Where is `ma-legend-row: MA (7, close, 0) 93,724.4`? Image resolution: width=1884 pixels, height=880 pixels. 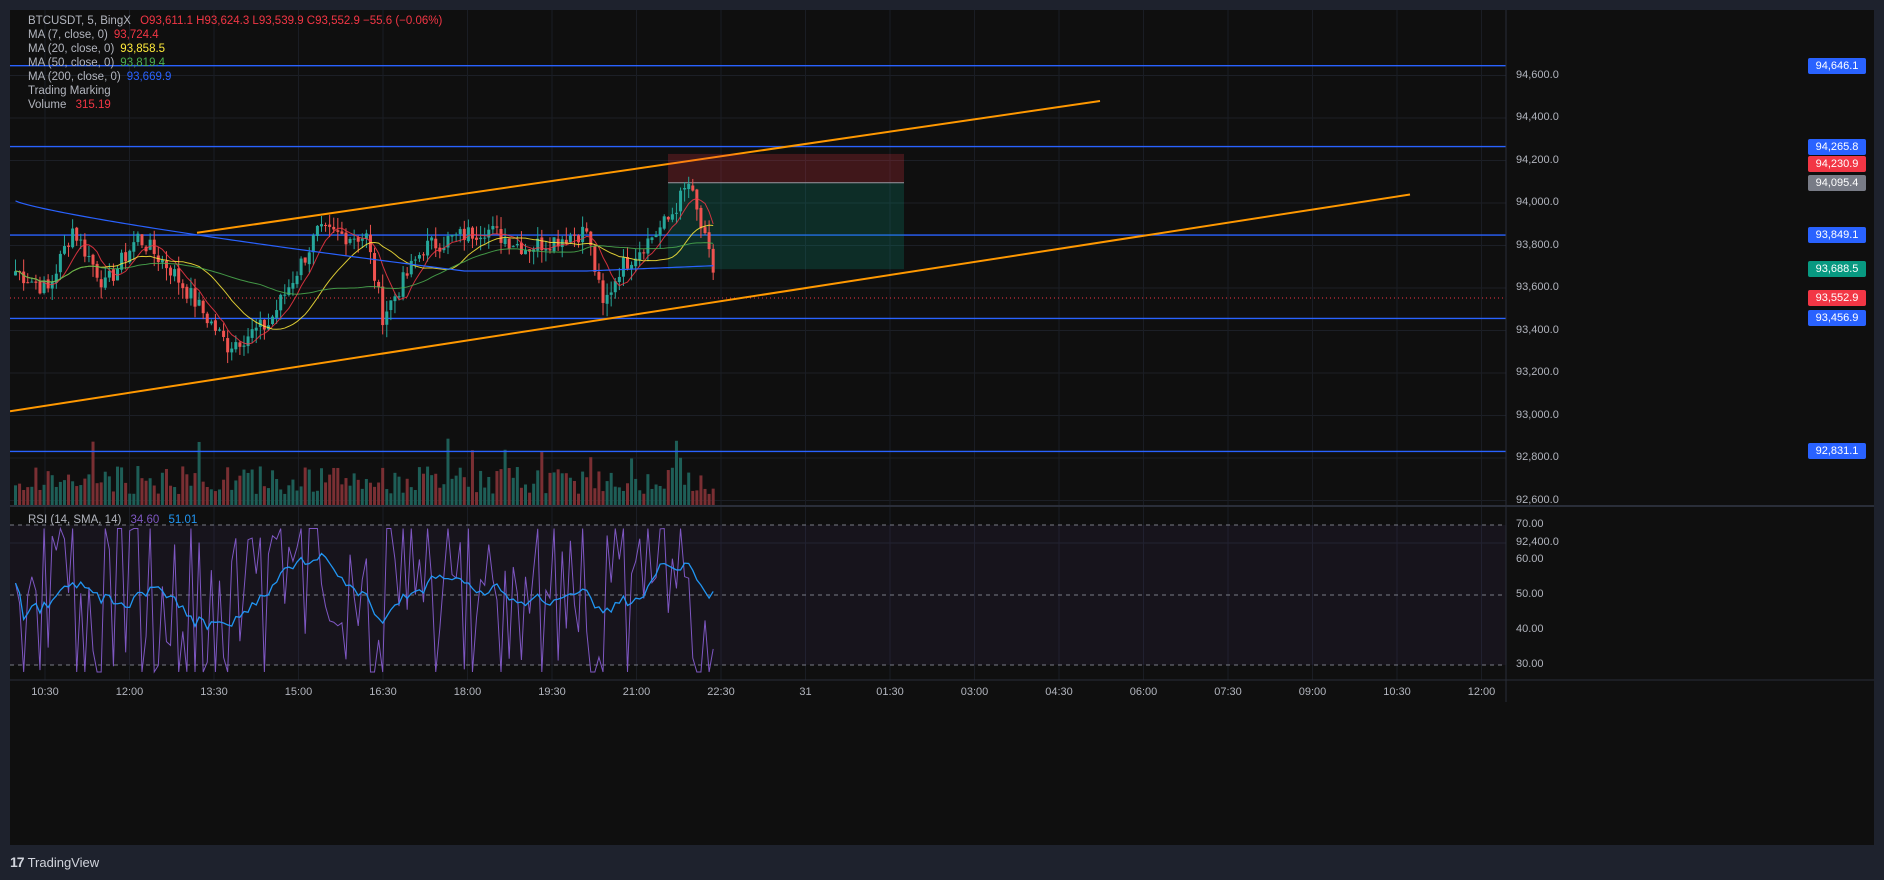
ma-legend-row: MA (7, close, 0) 93,724.4 is located at coordinates (93, 35).